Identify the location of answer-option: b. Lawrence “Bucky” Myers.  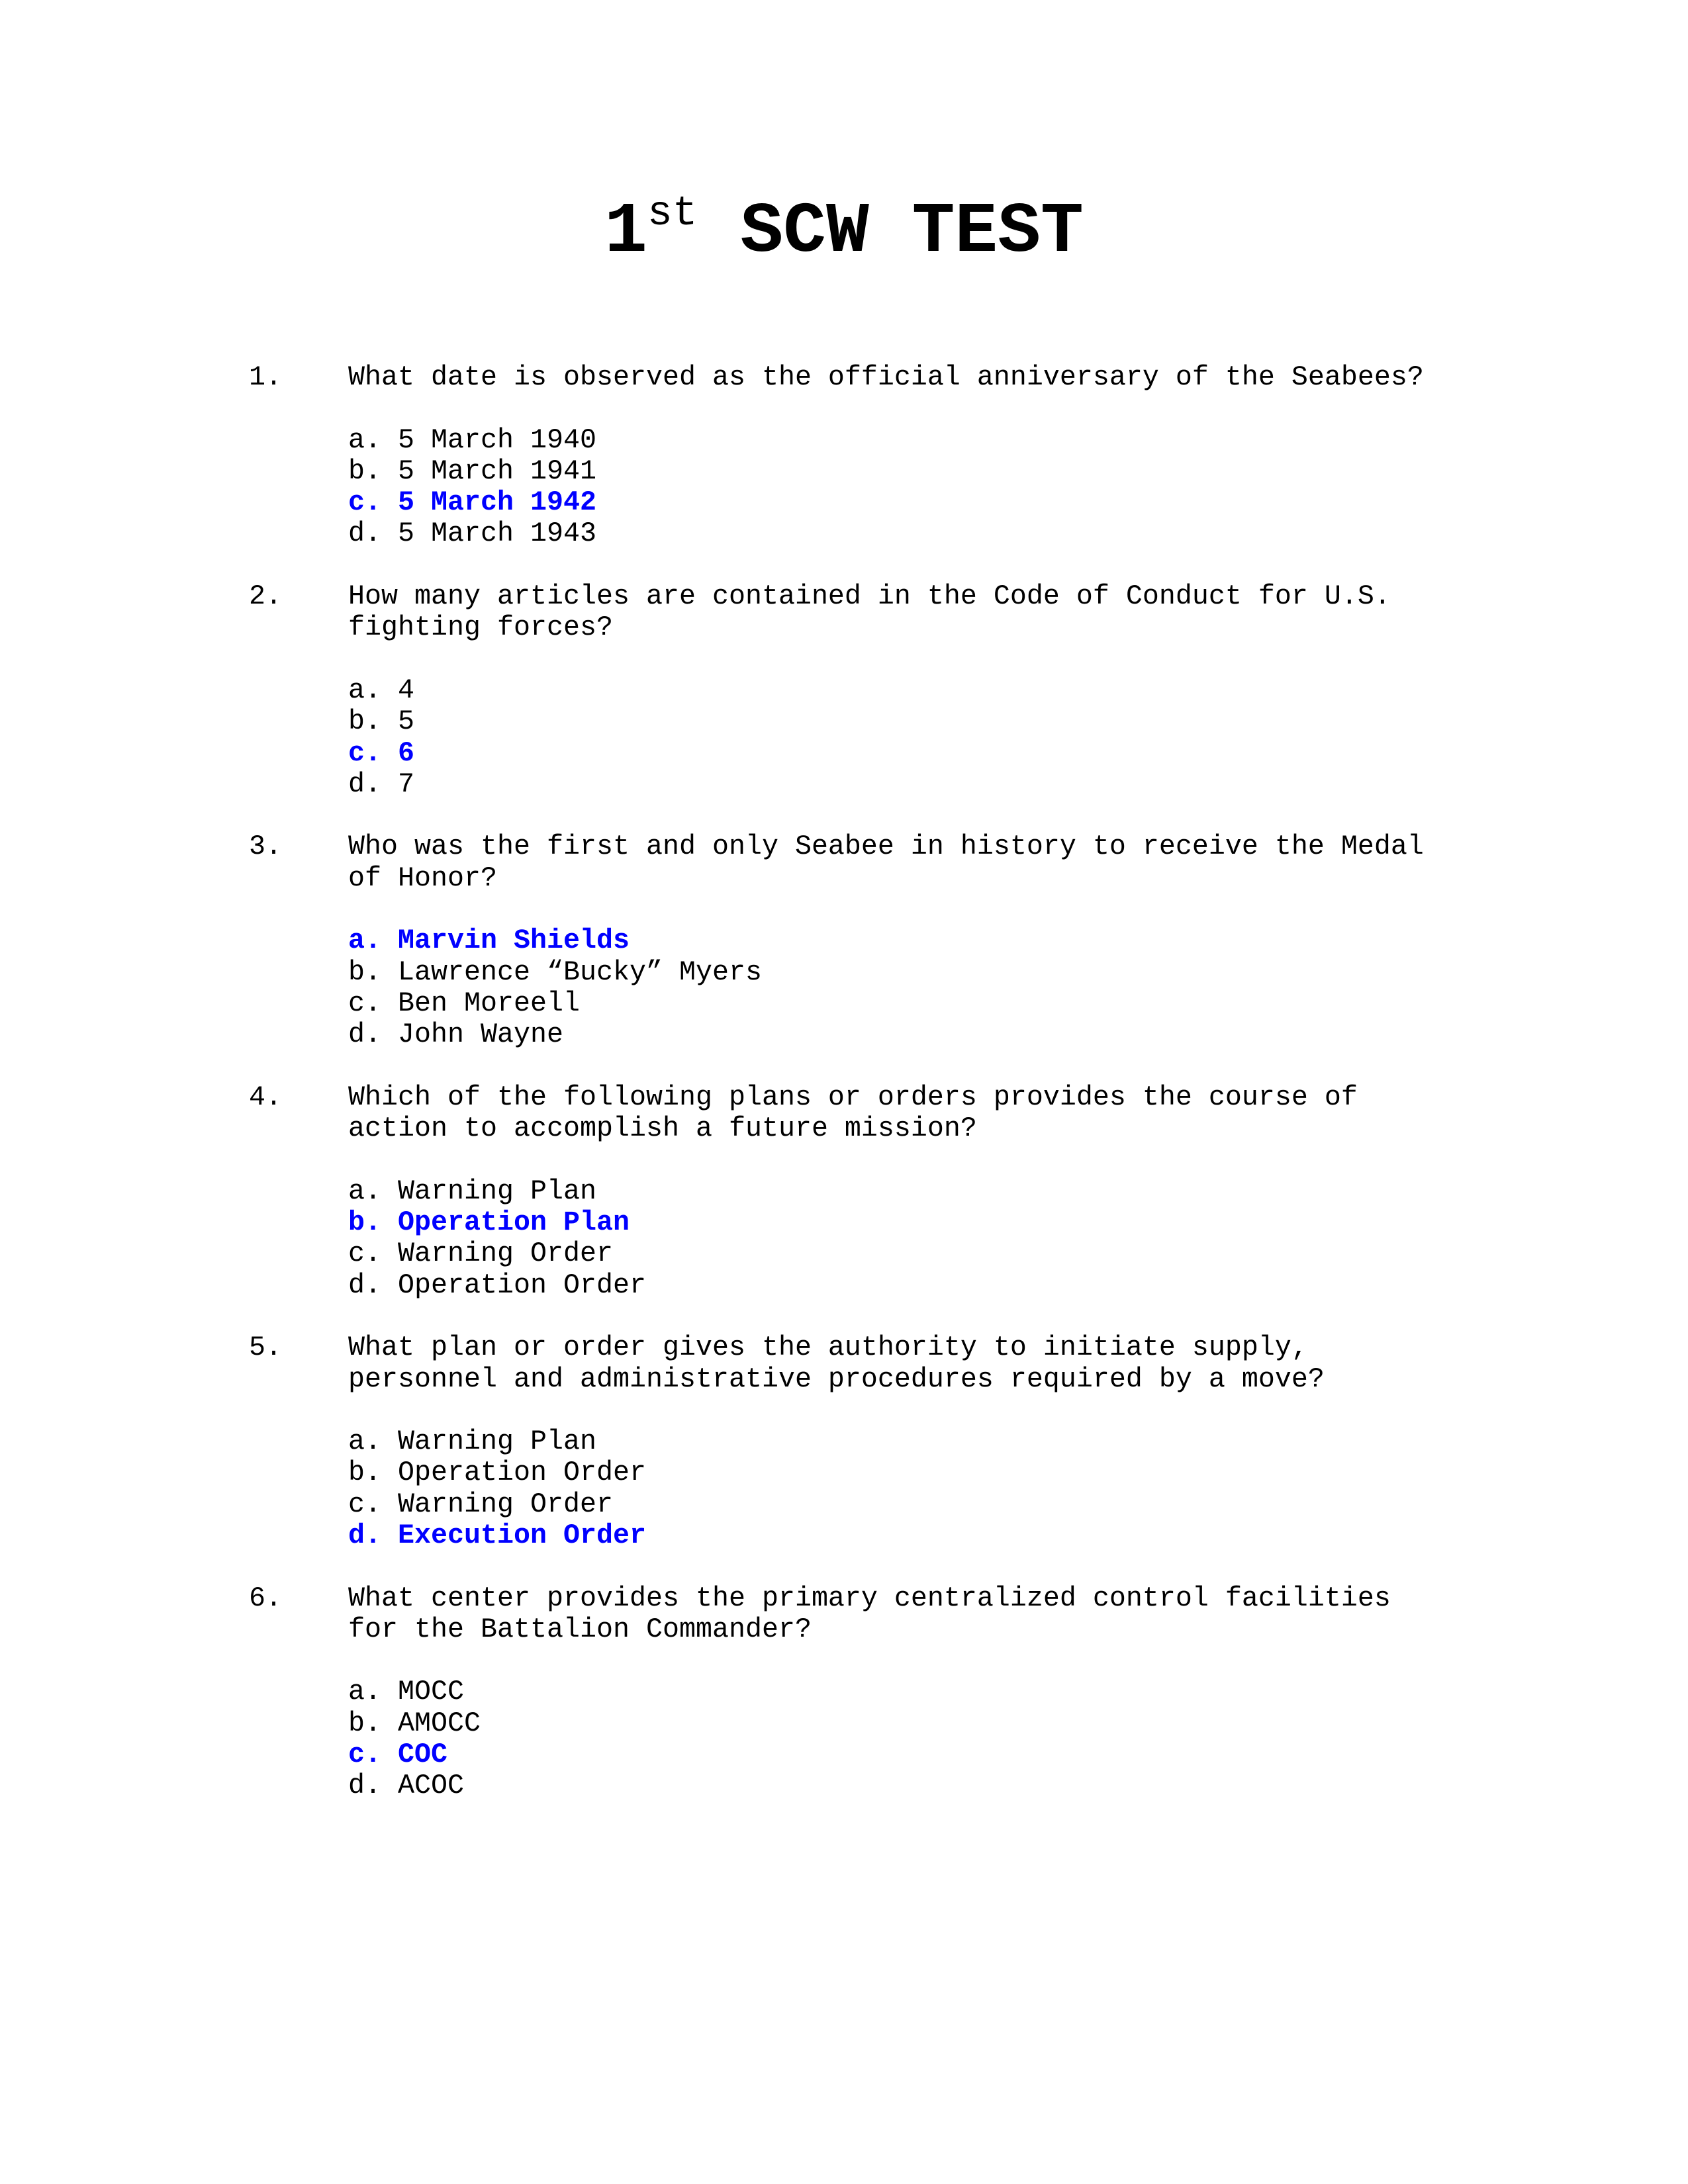
(927, 972).